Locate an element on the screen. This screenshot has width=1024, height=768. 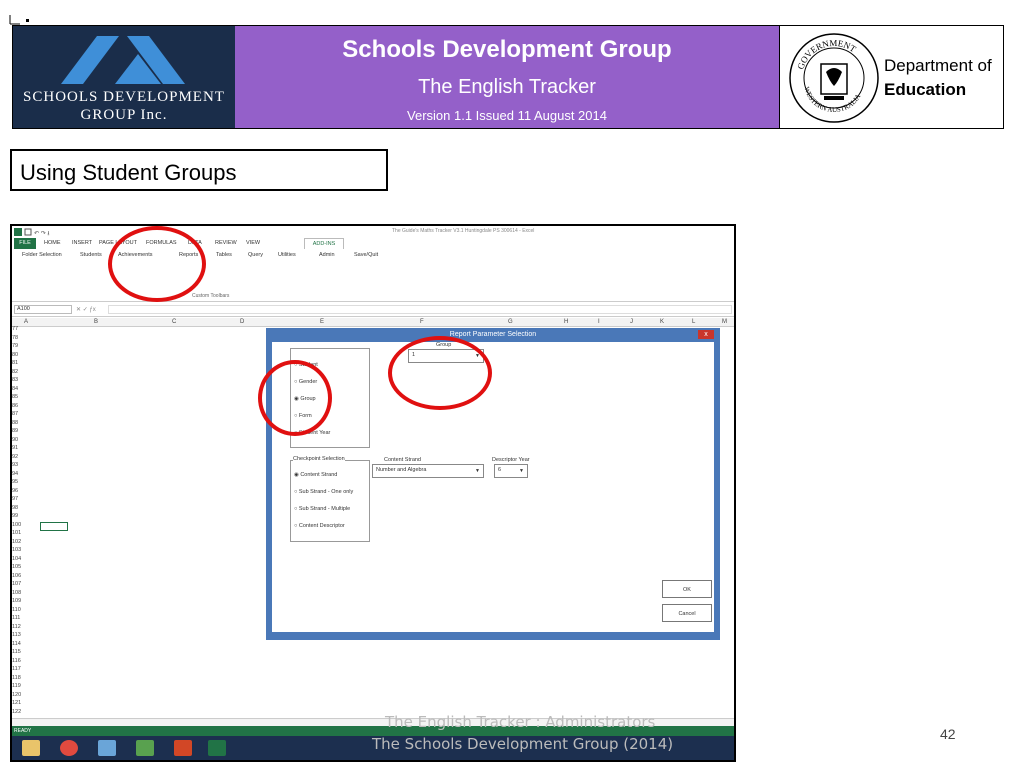
row-header: 94 is located at coordinates (15, 474).